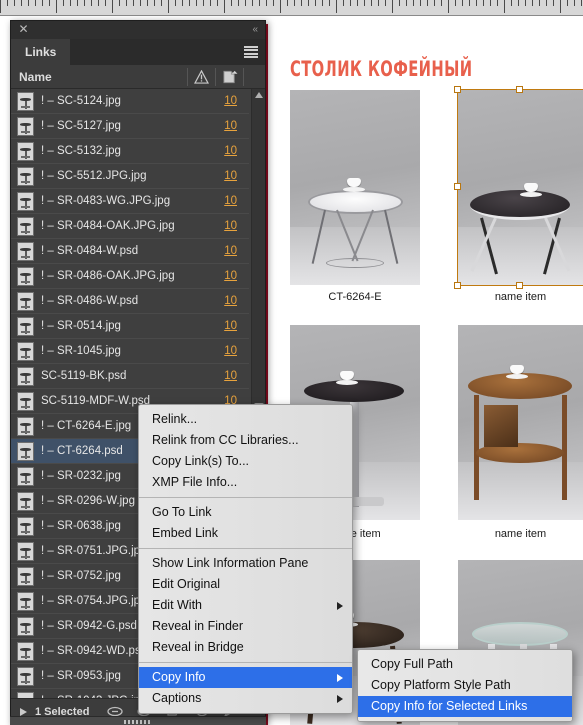 The image size is (583, 725). Describe the element at coordinates (90, 251) in the screenshot. I see `link-file-name: ! – SR-0484-W.psd` at that location.